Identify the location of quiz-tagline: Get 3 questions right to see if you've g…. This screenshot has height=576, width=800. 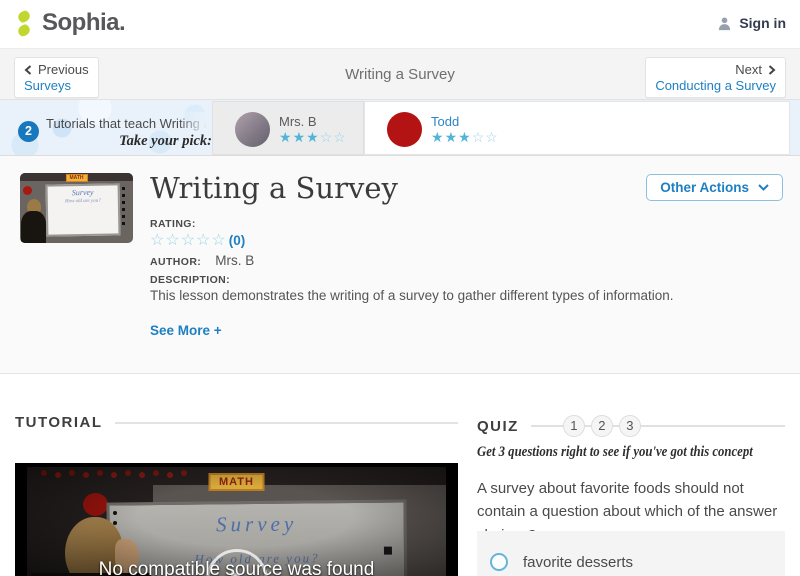
(615, 452).